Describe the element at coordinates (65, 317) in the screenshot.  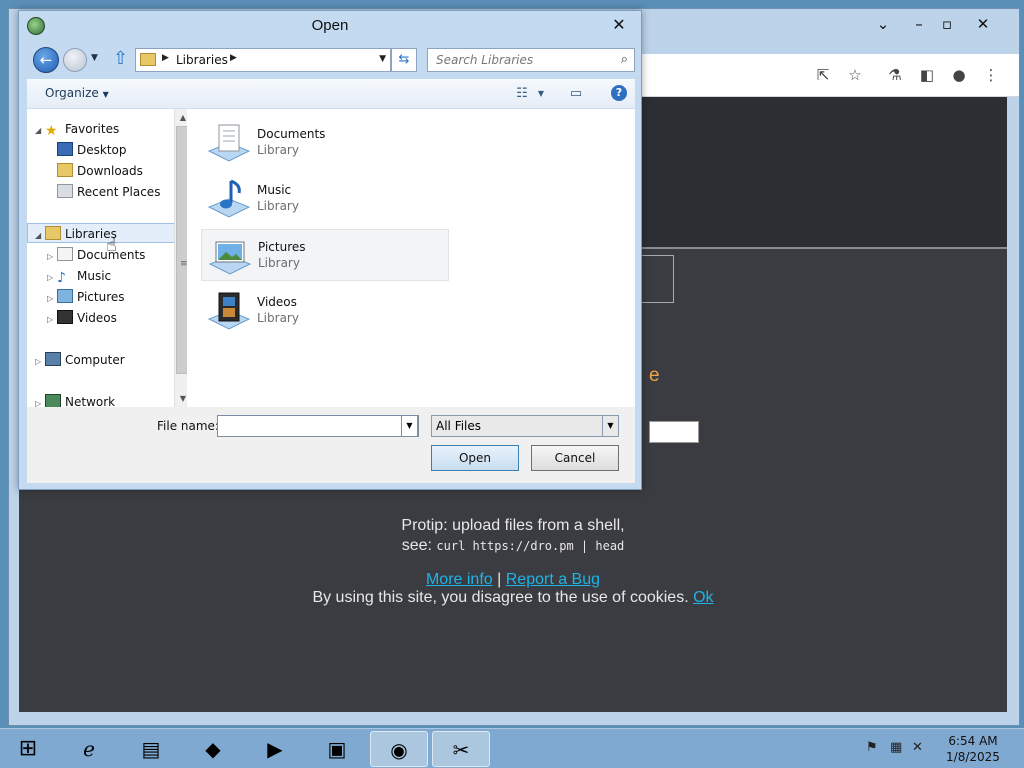
I see `film-strip-icon` at that location.